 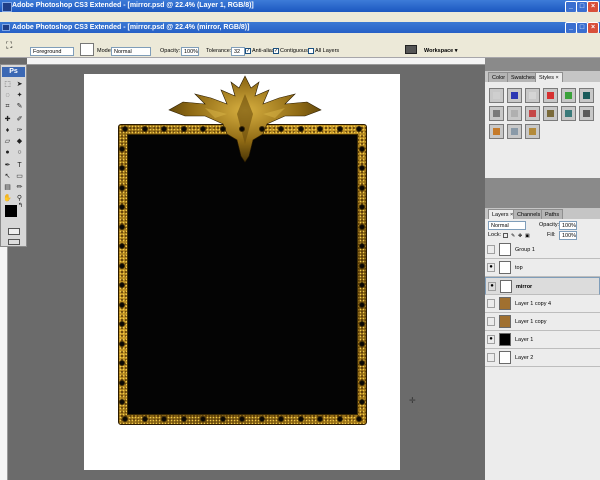 I want to click on layer-row: Layer 1 copy, so click(x=542, y=322).